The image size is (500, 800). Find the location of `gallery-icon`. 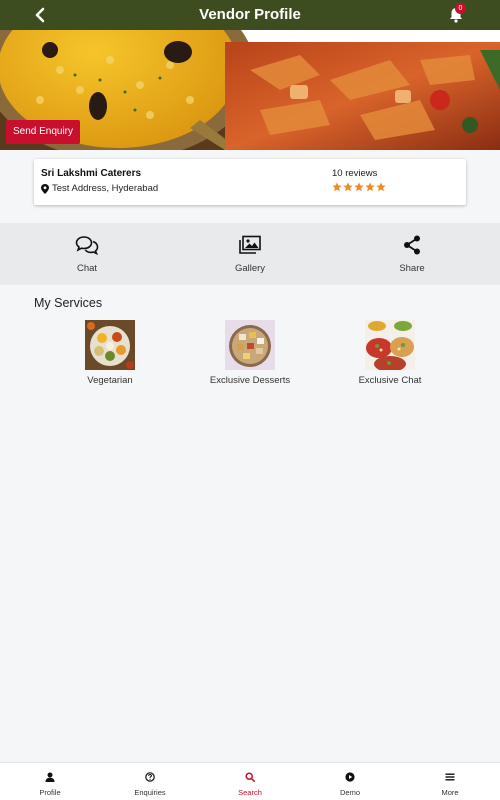

gallery-icon is located at coordinates (250, 244).